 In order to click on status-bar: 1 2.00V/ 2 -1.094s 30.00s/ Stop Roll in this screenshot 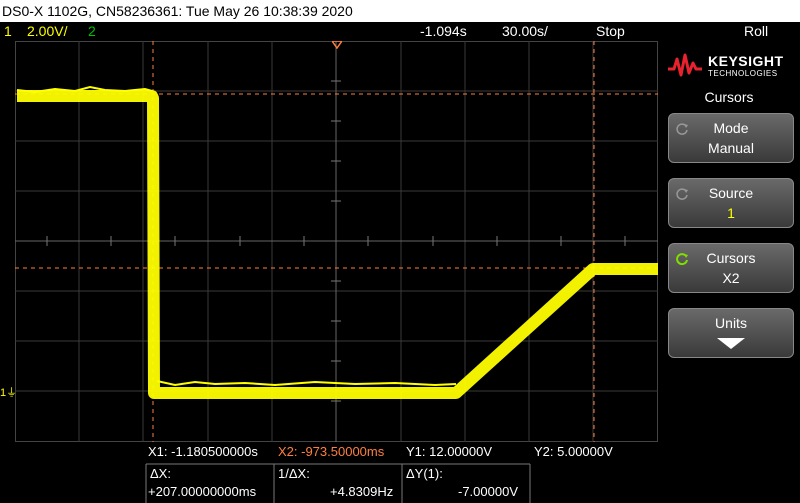, I will do `click(400, 31)`.